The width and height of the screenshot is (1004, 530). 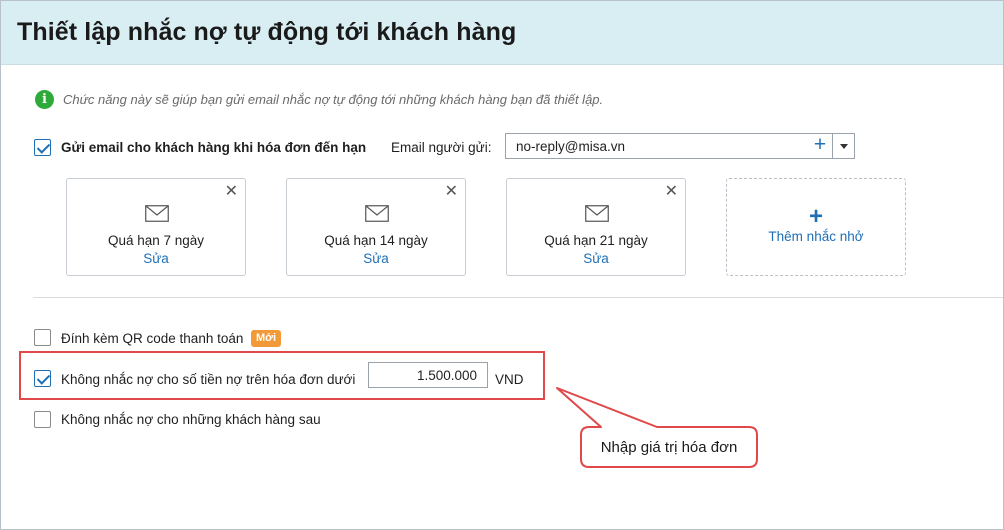 What do you see at coordinates (570, 146) in the screenshot?
I see `sender-email-value: no-reply@misa.vn` at bounding box center [570, 146].